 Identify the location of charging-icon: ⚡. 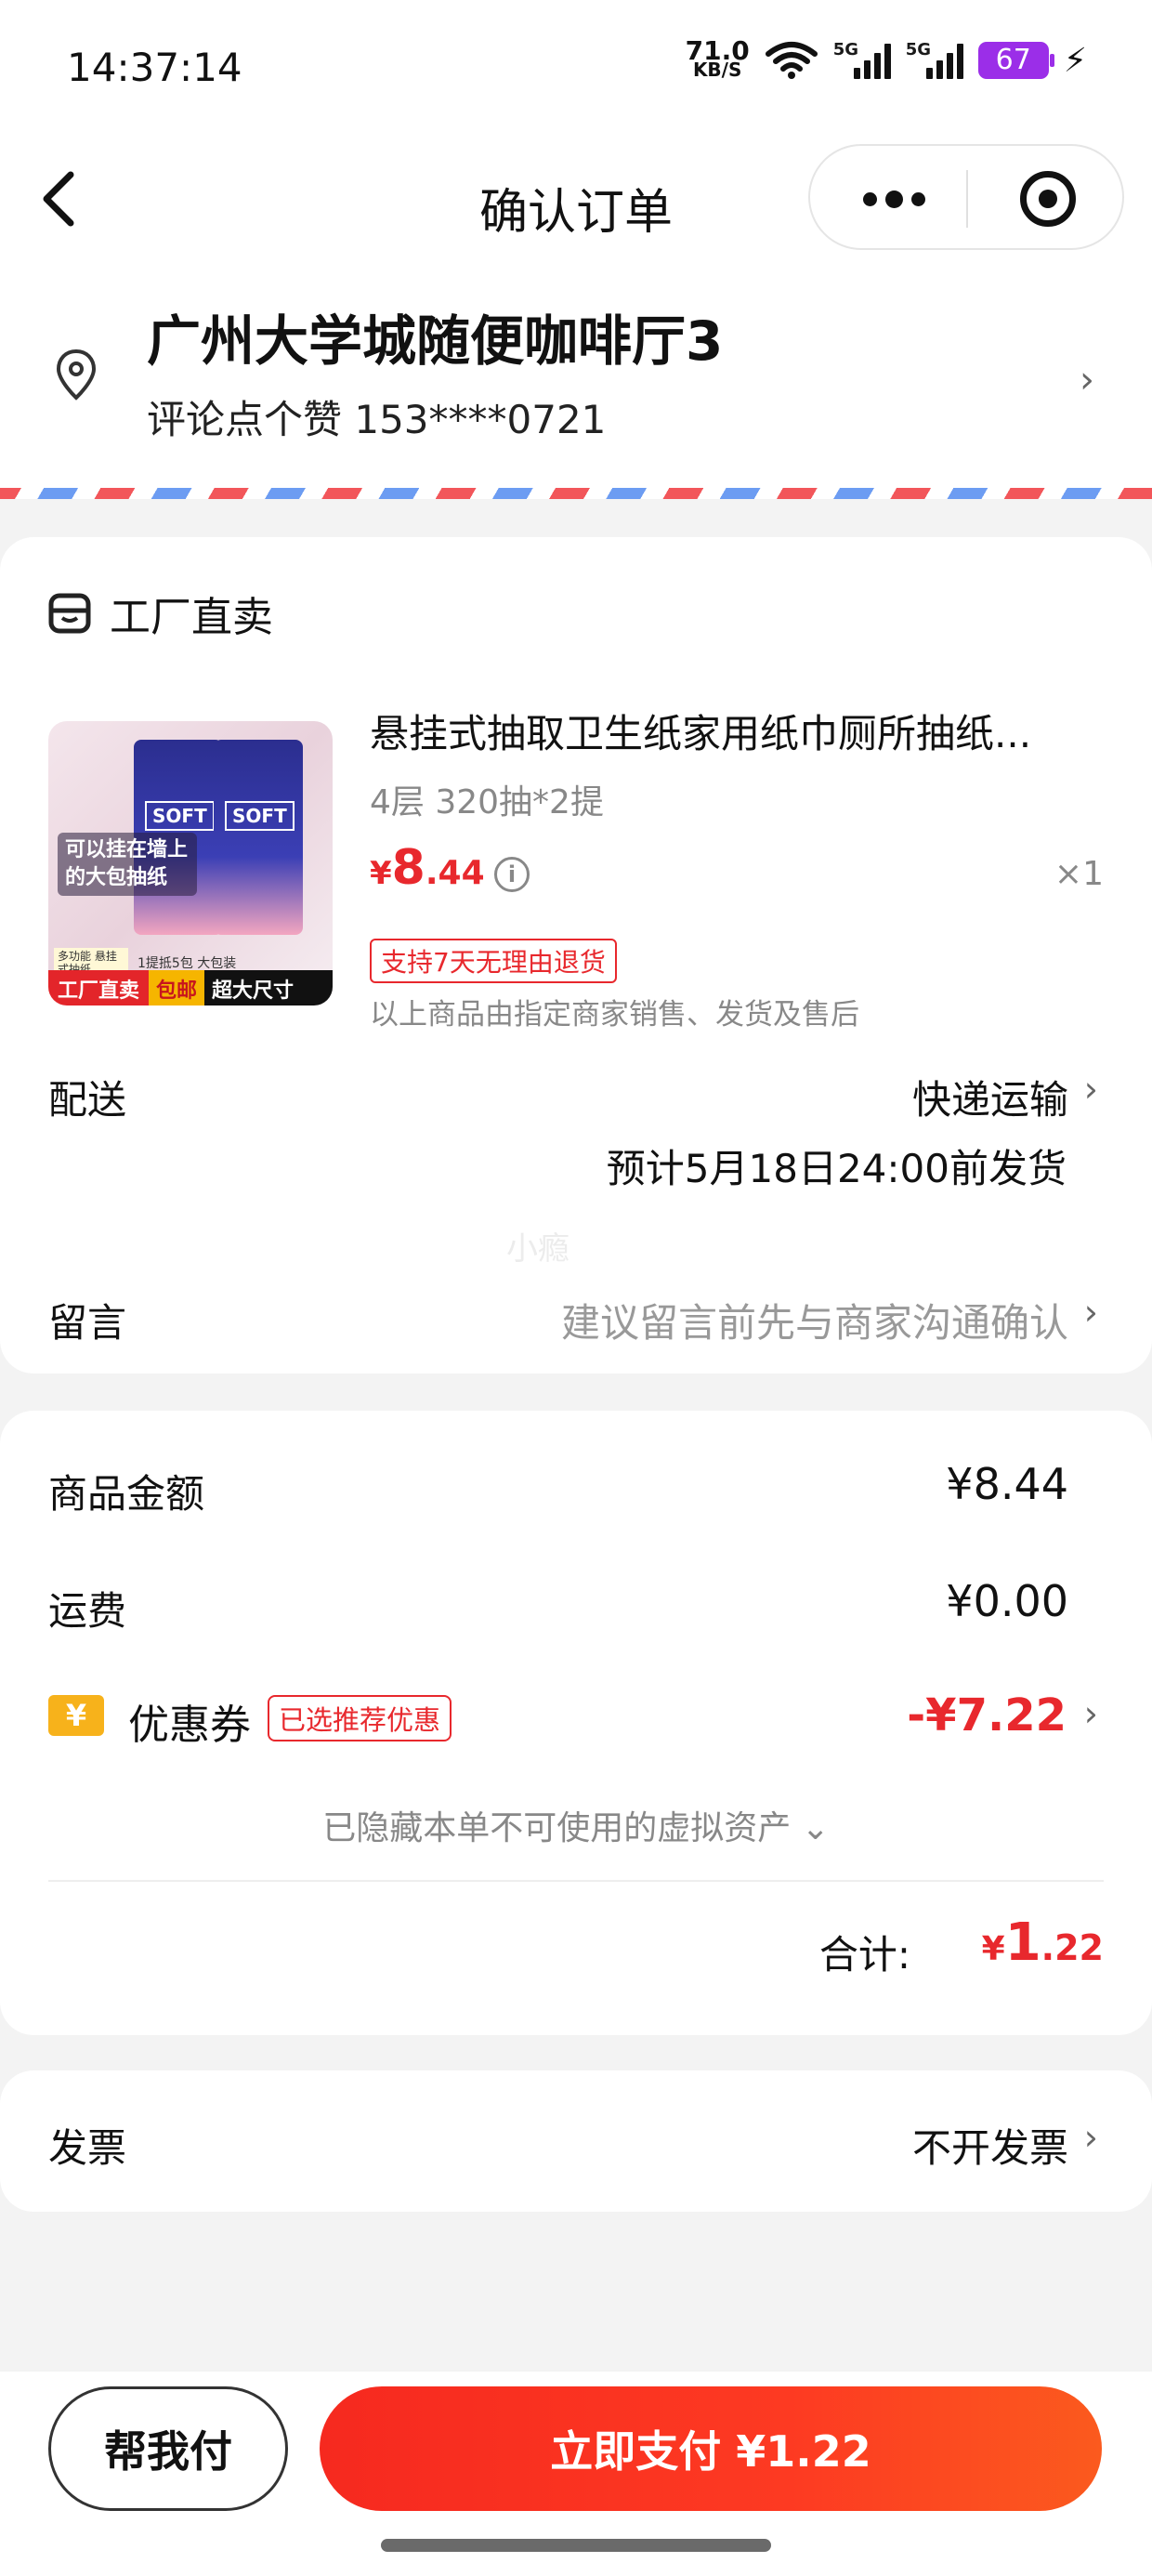
(1075, 60).